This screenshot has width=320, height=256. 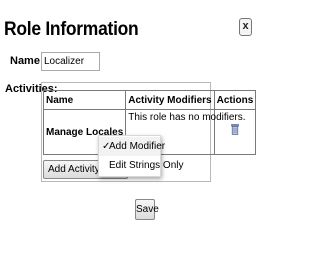 I want to click on menu-item-edit-strings-only: Edit Strings Only, so click(x=141, y=165).